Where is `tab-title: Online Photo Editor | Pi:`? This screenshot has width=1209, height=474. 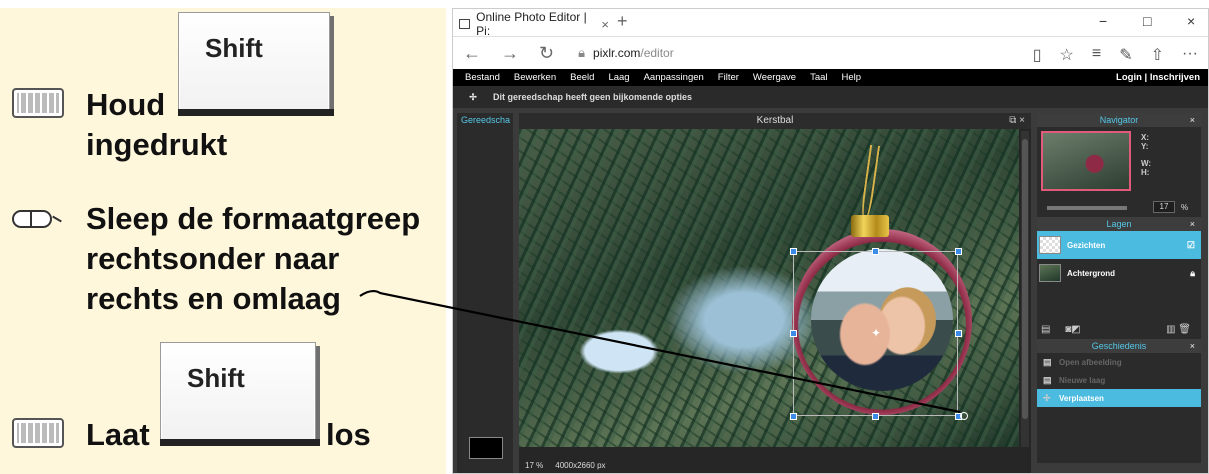 tab-title: Online Photo Editor | Pi: is located at coordinates (531, 24).